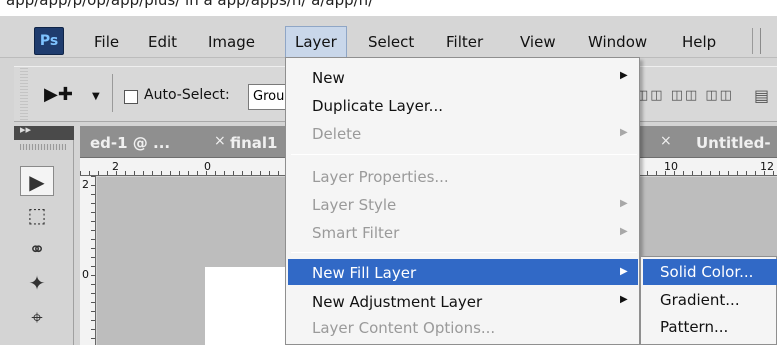 The width and height of the screenshot is (777, 345). Describe the element at coordinates (761, 95) in the screenshot. I see `align-left-icon: ▤` at that location.